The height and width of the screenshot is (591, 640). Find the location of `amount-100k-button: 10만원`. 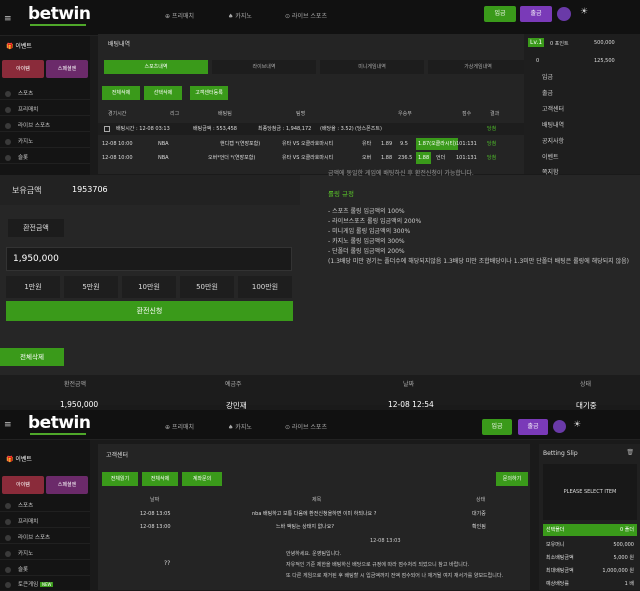

amount-100k-button: 10만원 is located at coordinates (149, 287).